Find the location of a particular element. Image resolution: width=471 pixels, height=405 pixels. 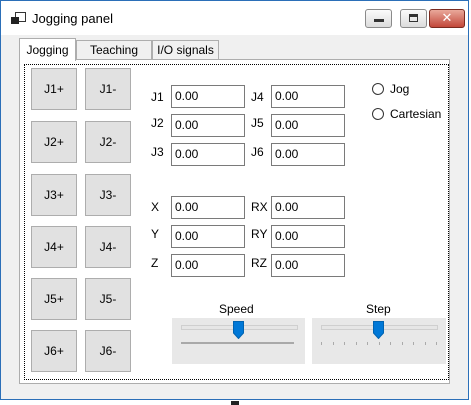

j3-minus-button: J3- is located at coordinates (108, 195).